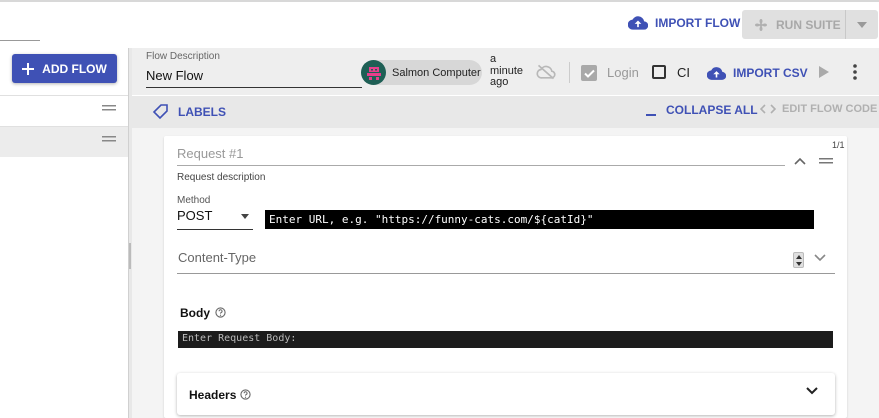  Describe the element at coordinates (768, 109) in the screenshot. I see `code-icon` at that location.